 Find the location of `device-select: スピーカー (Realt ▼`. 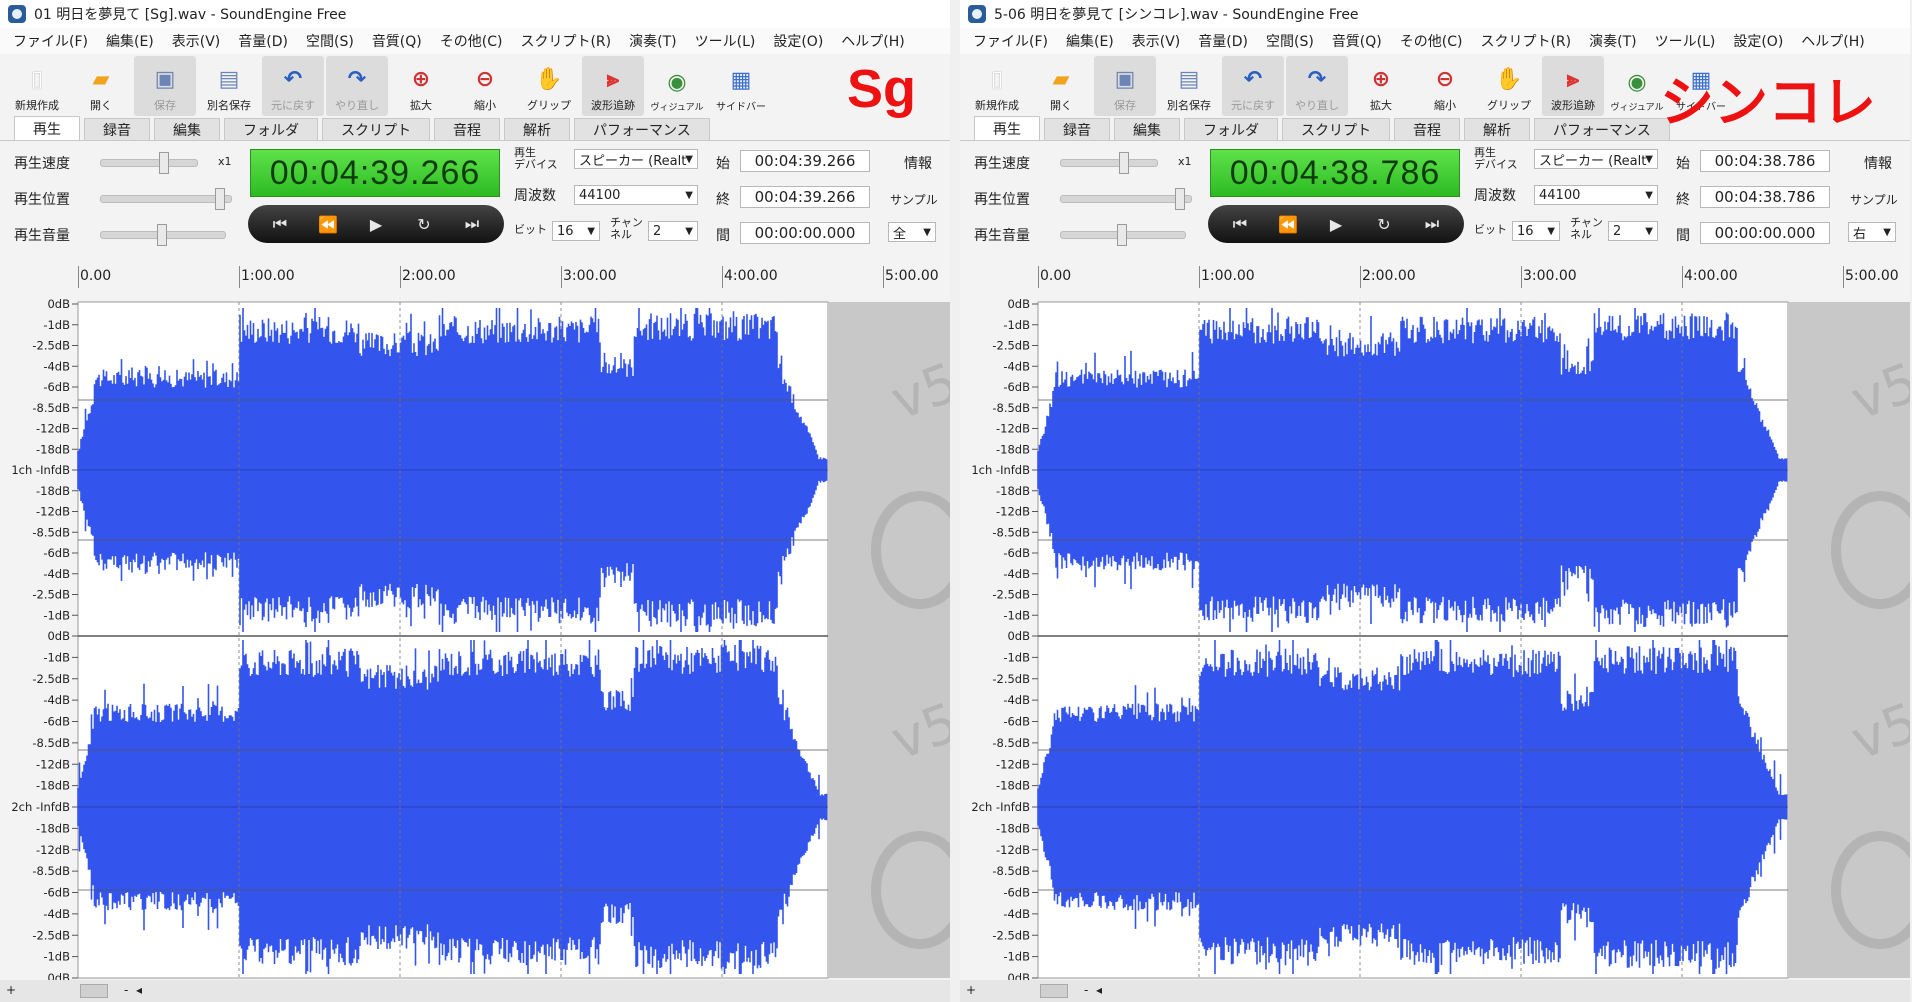

device-select: スピーカー (Realt ▼ is located at coordinates (636, 159).